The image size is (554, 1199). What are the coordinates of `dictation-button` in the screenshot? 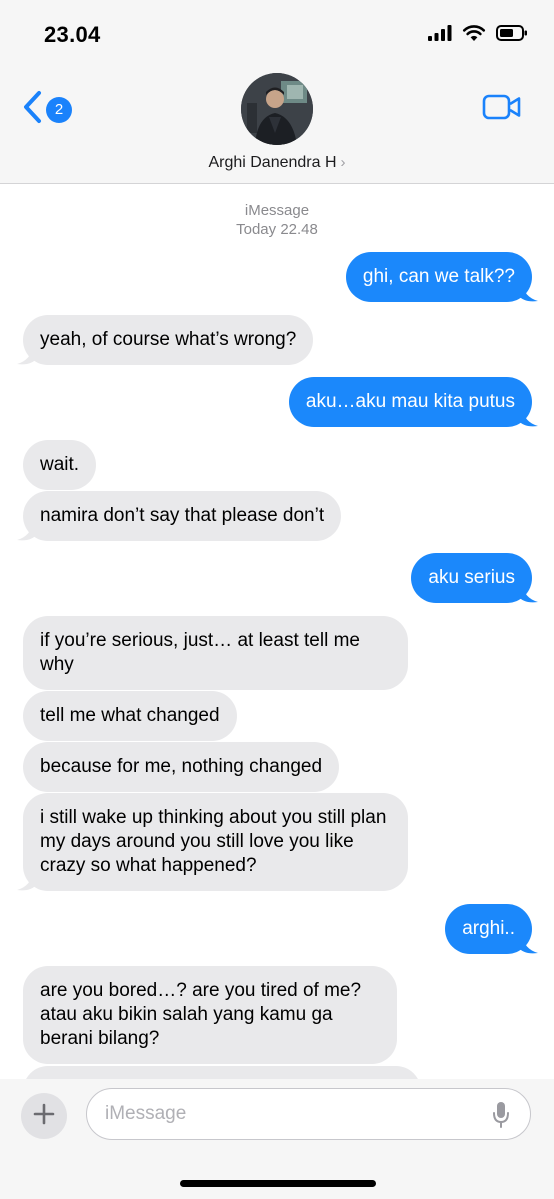 It's located at (501, 1117).